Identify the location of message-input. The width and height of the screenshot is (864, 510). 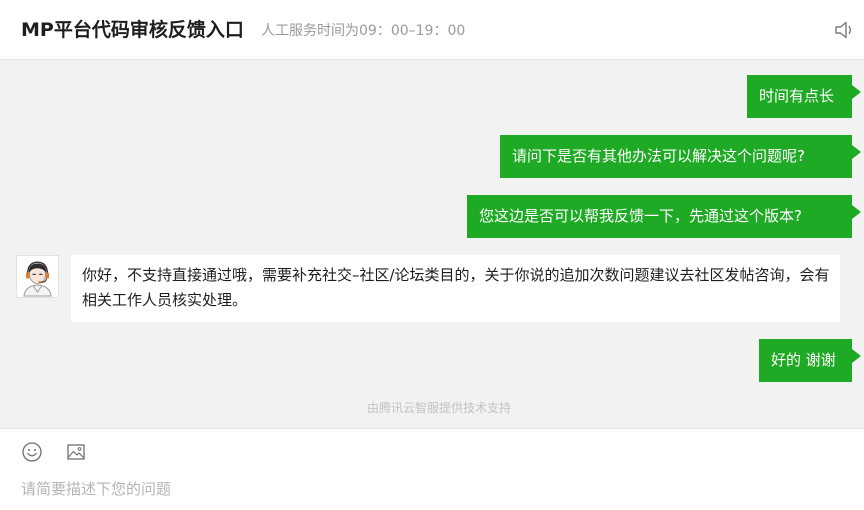
(431, 489).